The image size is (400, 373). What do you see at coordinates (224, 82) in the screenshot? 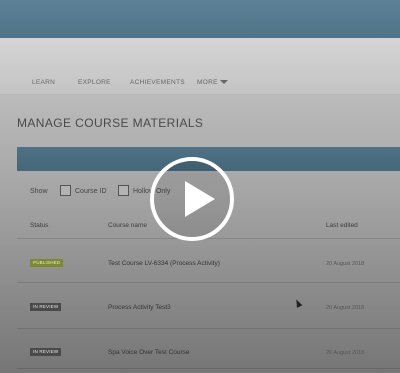
I see `chevron-down-icon` at bounding box center [224, 82].